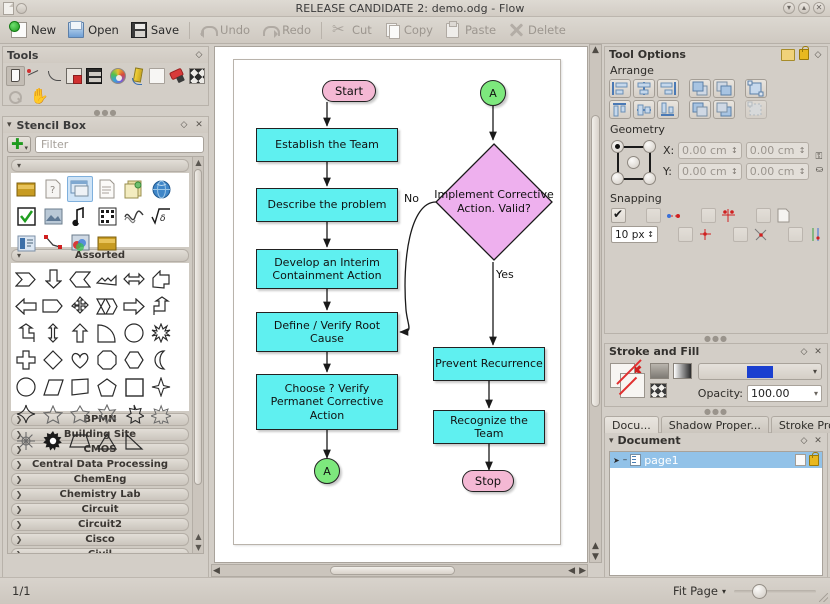 The height and width of the screenshot is (604, 830). Describe the element at coordinates (668, 109) in the screenshot. I see `align-bottom-button` at that location.